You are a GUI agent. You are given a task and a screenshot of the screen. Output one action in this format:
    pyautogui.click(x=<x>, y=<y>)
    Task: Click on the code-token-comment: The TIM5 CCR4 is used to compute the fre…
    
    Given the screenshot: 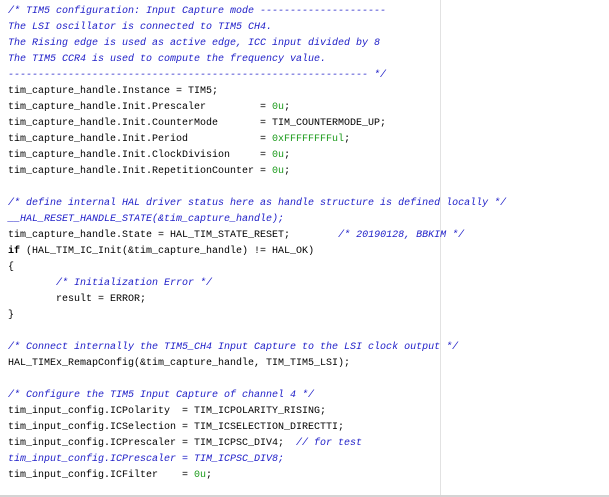 What is the action you would take?
    pyautogui.click(x=167, y=59)
    